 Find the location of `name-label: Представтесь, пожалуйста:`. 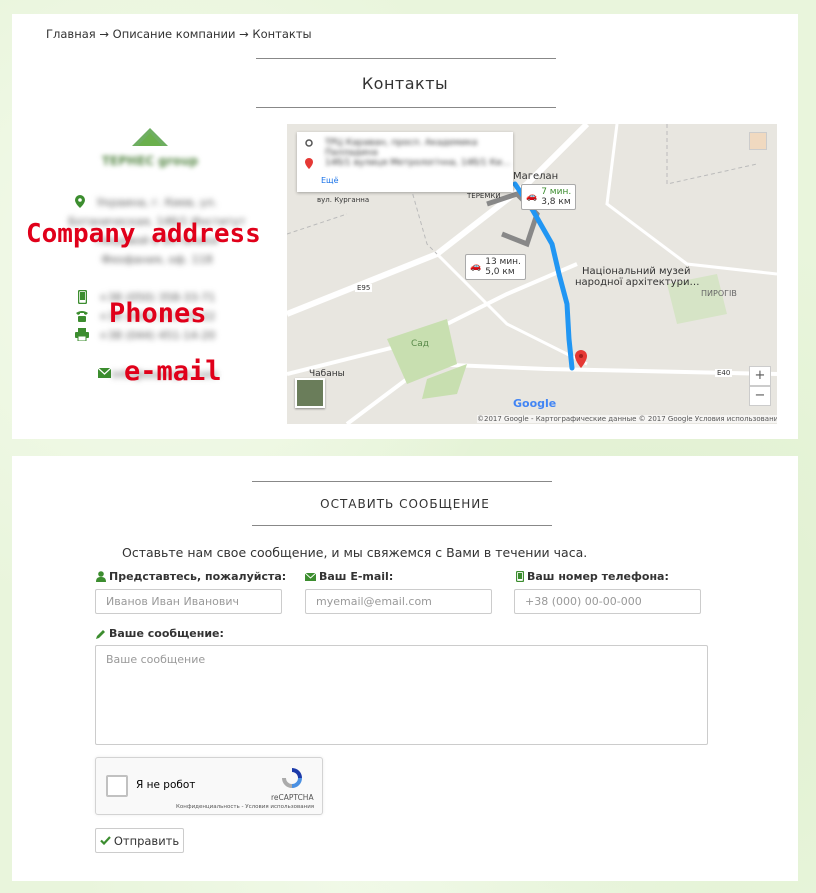

name-label: Представтесь, пожалуйста: is located at coordinates (191, 576).